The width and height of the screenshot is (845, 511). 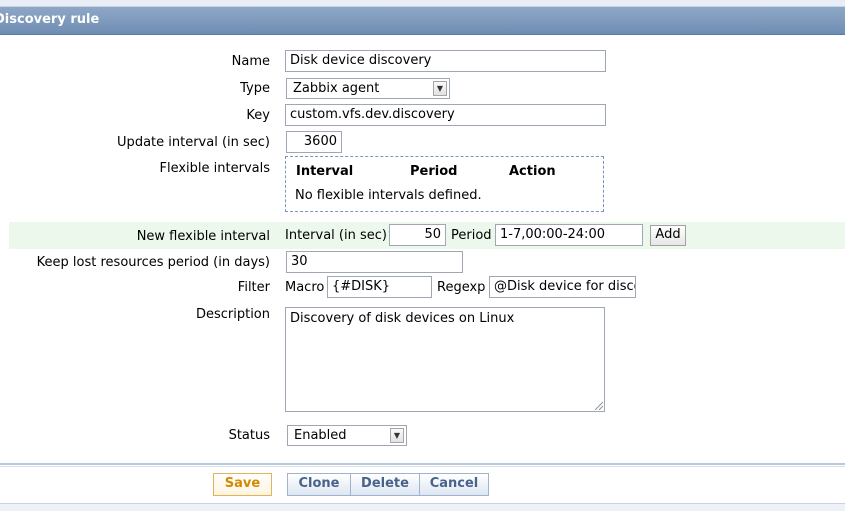 I want to click on type-select-value: Zabbix agent, so click(x=336, y=88).